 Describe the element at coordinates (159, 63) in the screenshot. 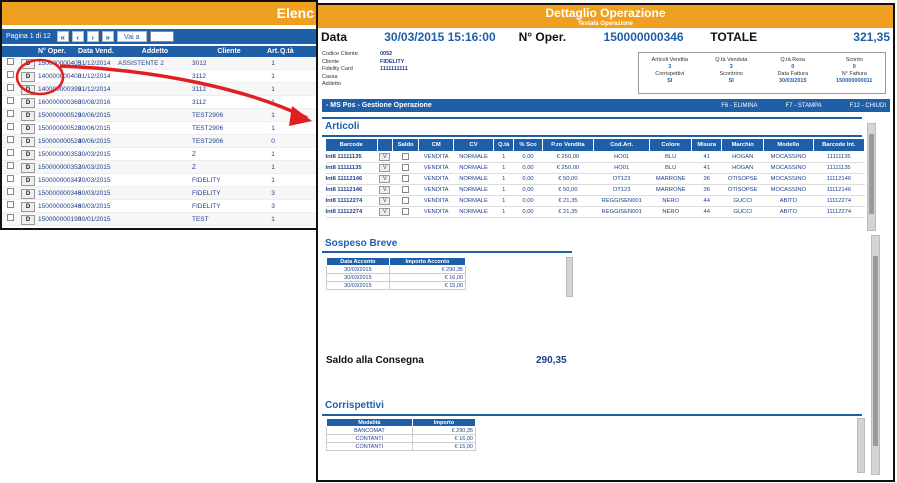

I see `table-row: D 150000000405 31/12/2014 ASSISTENTE 2 3012 1` at that location.